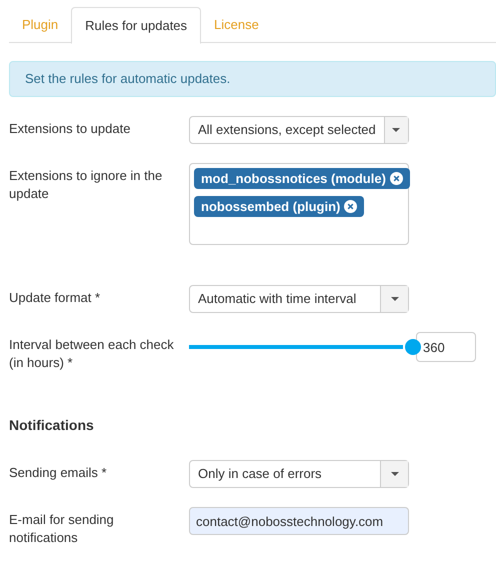  What do you see at coordinates (302, 178) in the screenshot?
I see `tag-chip: mod_nobossnotices (module)` at bounding box center [302, 178].